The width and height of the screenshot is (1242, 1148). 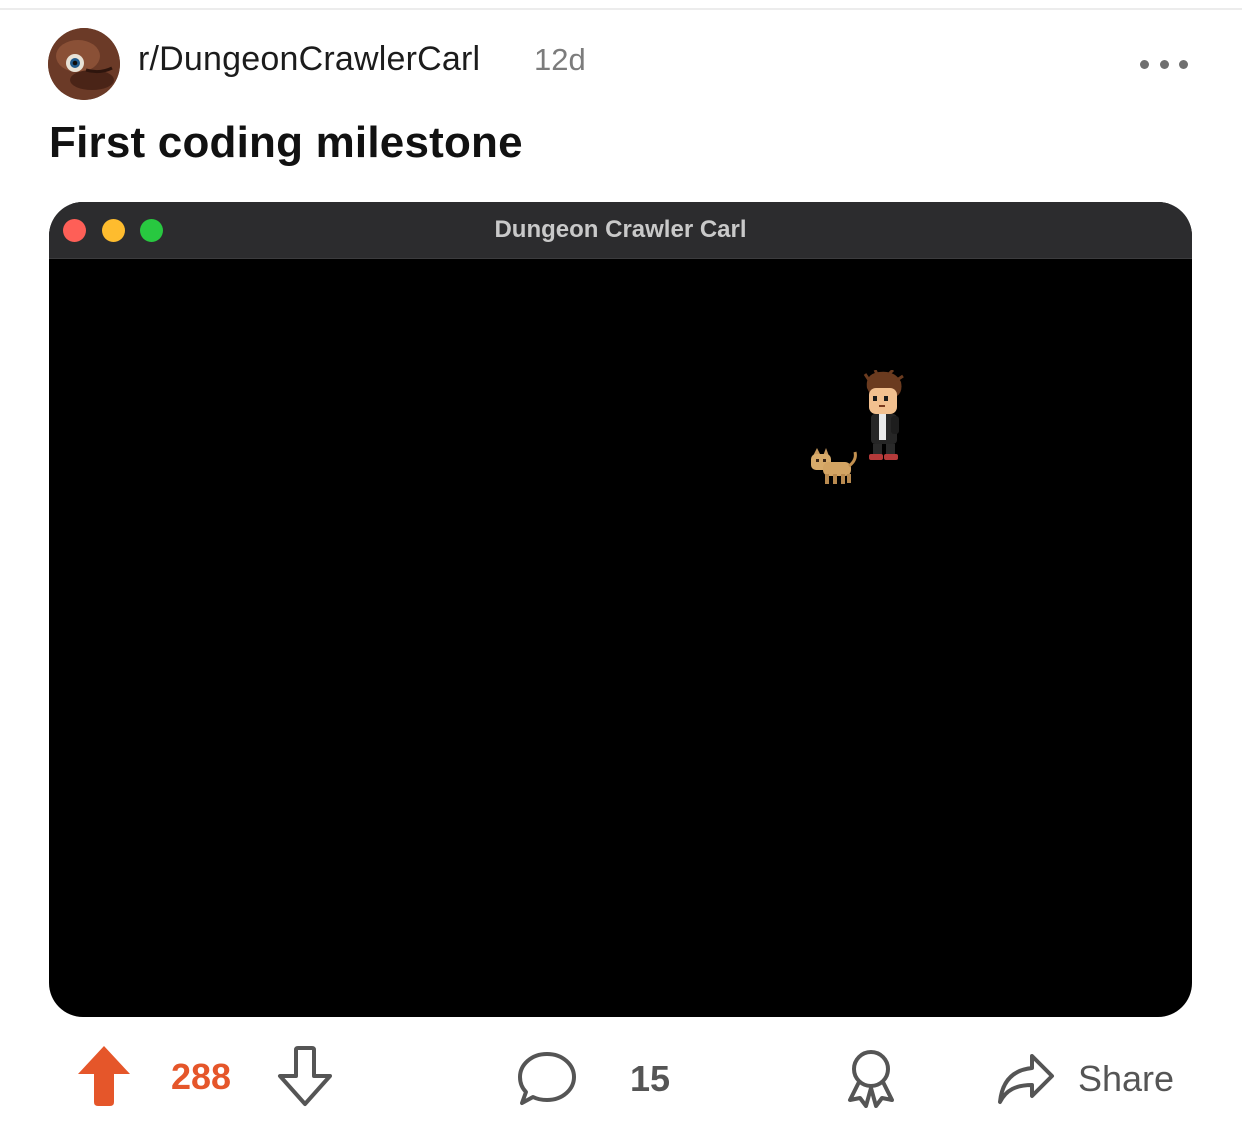 I want to click on post-actions: 288 15 Share, so click(x=621, y=1080).